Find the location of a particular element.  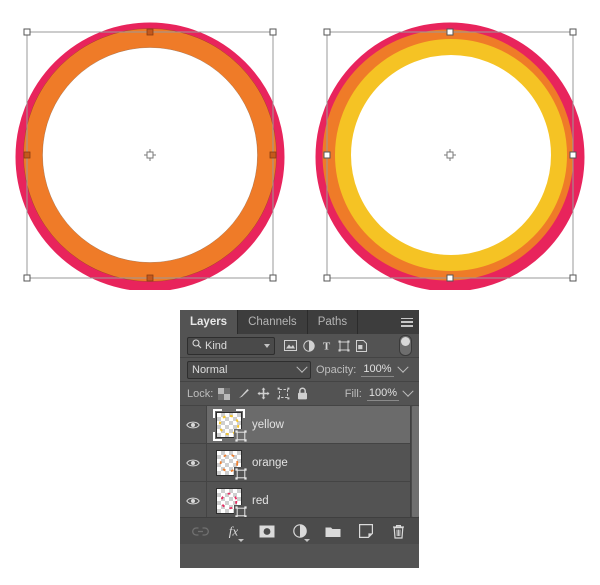

tab-layers-label: Layers is located at coordinates (209, 322).